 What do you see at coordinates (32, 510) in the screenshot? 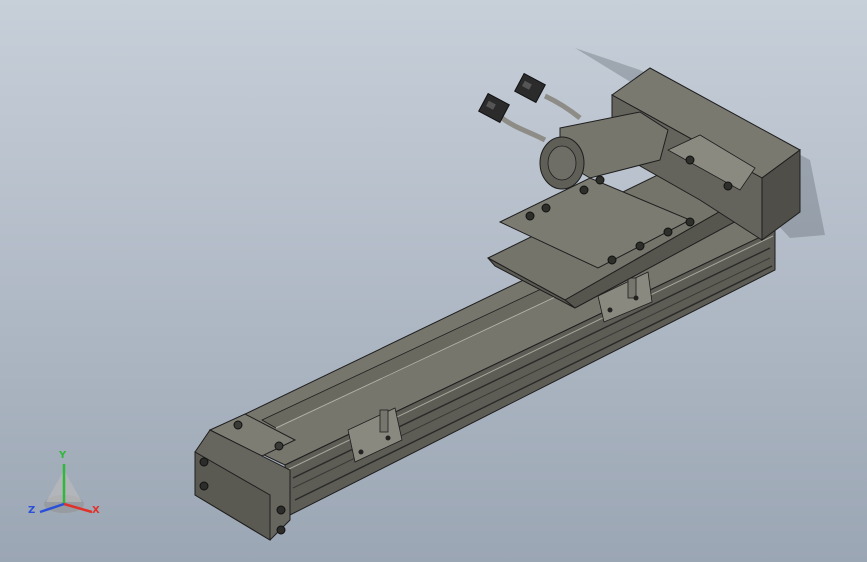
I see `z-axis-label: Z` at bounding box center [32, 510].